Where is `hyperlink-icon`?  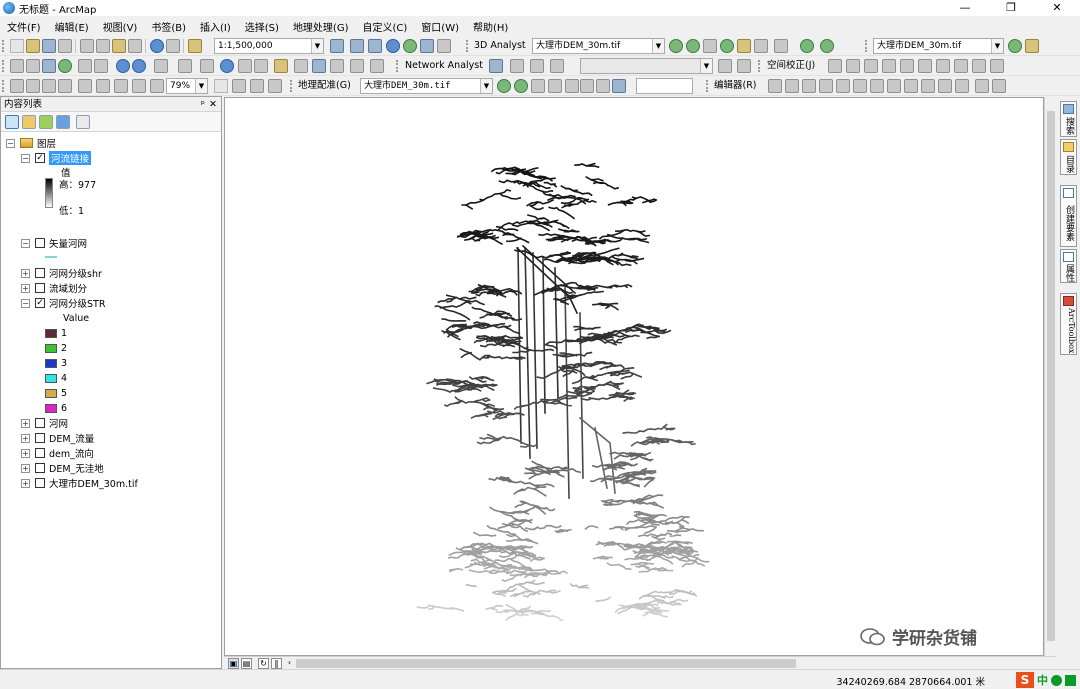 hyperlink-icon is located at coordinates (261, 66).